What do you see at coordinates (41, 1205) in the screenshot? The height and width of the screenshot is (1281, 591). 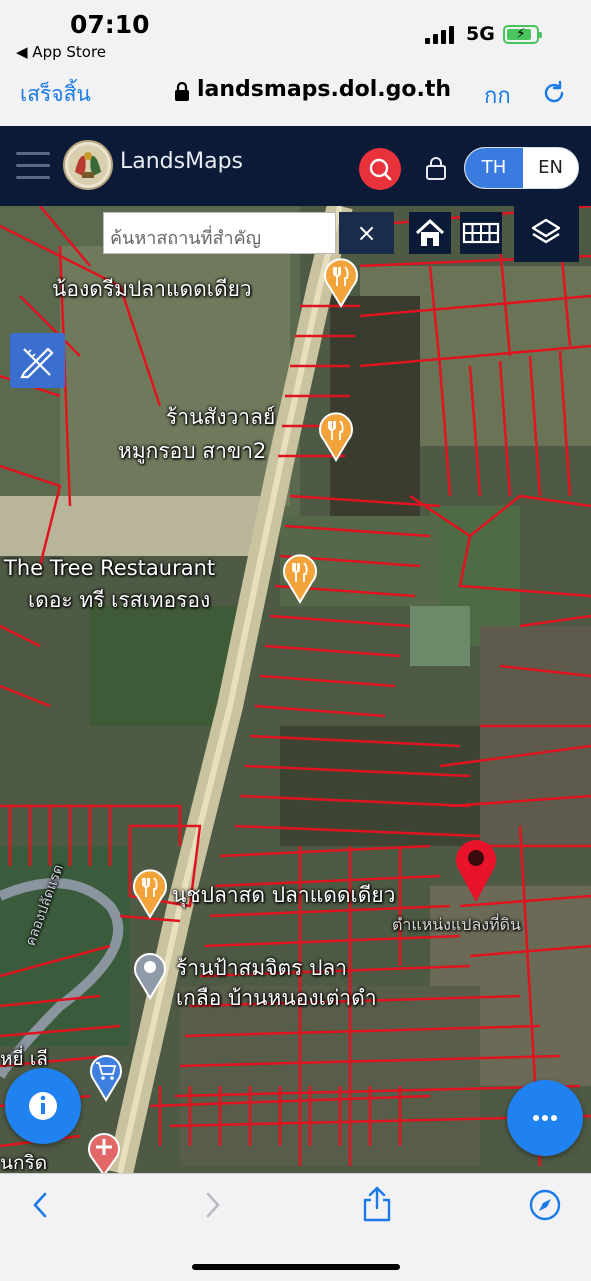 I see `back-arrow-icon` at bounding box center [41, 1205].